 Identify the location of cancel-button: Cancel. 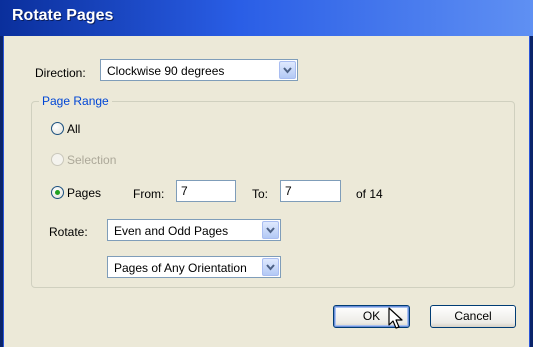
(473, 316).